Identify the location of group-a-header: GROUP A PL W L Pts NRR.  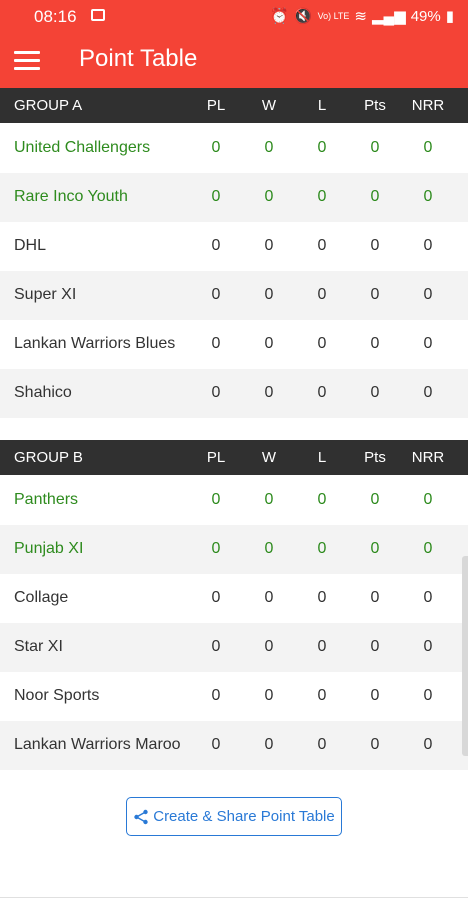
(234, 105).